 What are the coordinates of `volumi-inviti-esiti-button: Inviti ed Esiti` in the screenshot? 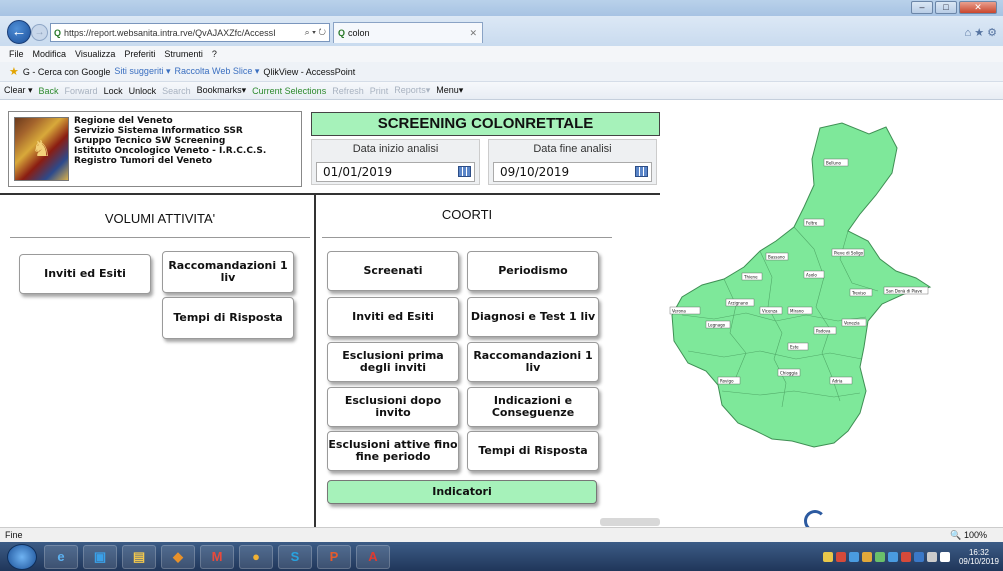 It's located at (85, 274).